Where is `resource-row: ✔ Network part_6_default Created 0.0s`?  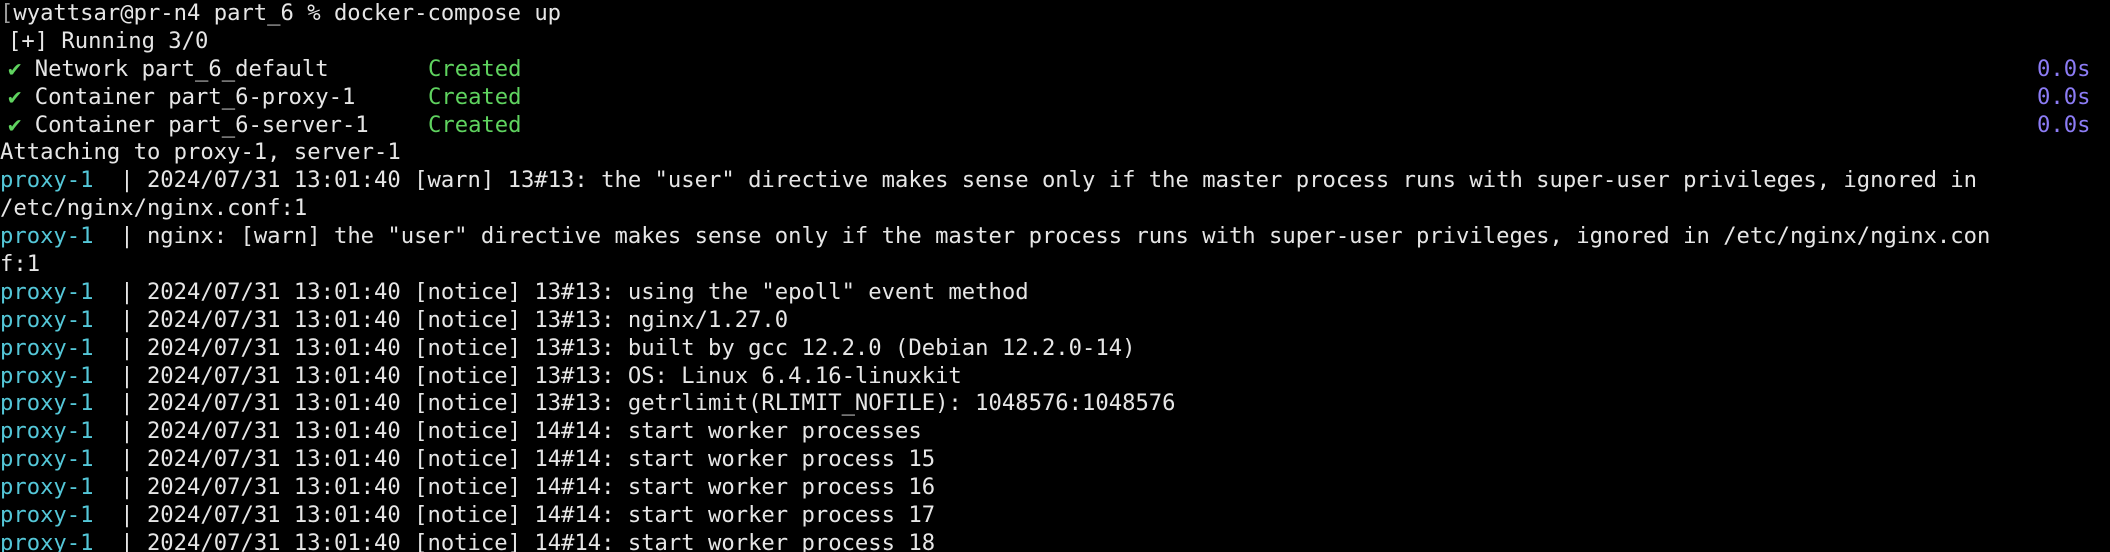 resource-row: ✔ Network part_6_default Created 0.0s is located at coordinates (1055, 70).